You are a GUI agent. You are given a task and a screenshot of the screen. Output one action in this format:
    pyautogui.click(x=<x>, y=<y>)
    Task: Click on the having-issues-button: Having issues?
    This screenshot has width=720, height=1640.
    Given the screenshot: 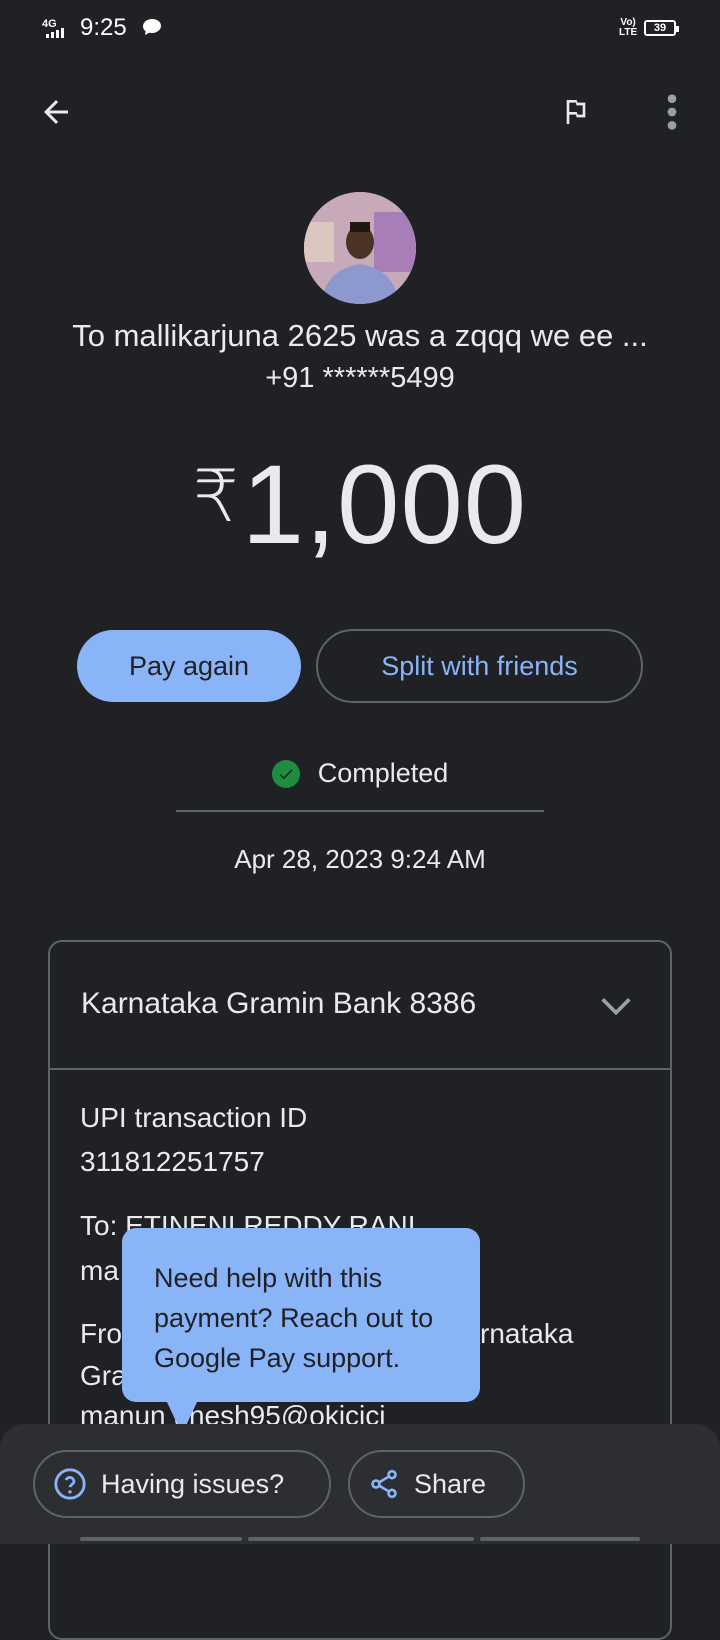 What is the action you would take?
    pyautogui.click(x=182, y=1484)
    